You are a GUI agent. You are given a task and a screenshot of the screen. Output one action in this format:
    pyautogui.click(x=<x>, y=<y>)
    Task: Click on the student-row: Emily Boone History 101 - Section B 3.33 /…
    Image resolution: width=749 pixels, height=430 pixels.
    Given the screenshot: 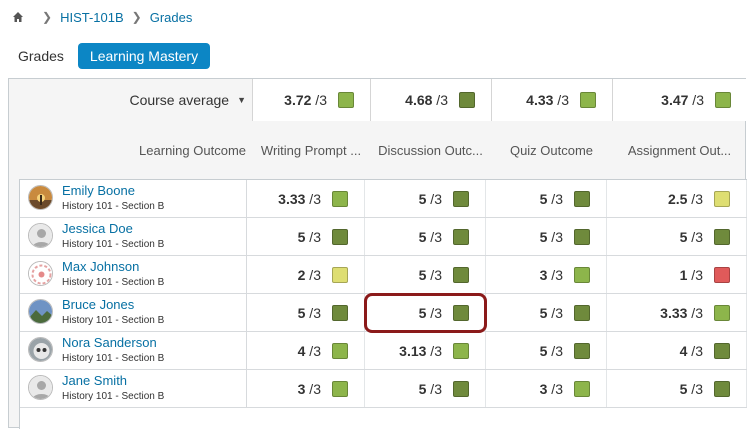 What is the action you would take?
    pyautogui.click(x=383, y=199)
    